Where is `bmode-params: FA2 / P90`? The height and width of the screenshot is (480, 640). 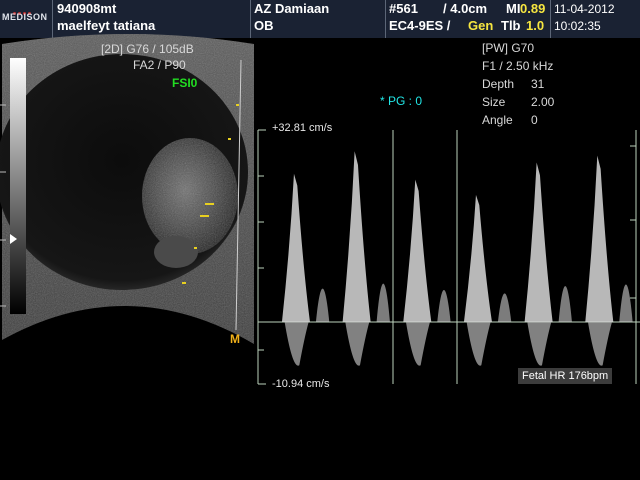
bmode-params: FA2 / P90 is located at coordinates (159, 65).